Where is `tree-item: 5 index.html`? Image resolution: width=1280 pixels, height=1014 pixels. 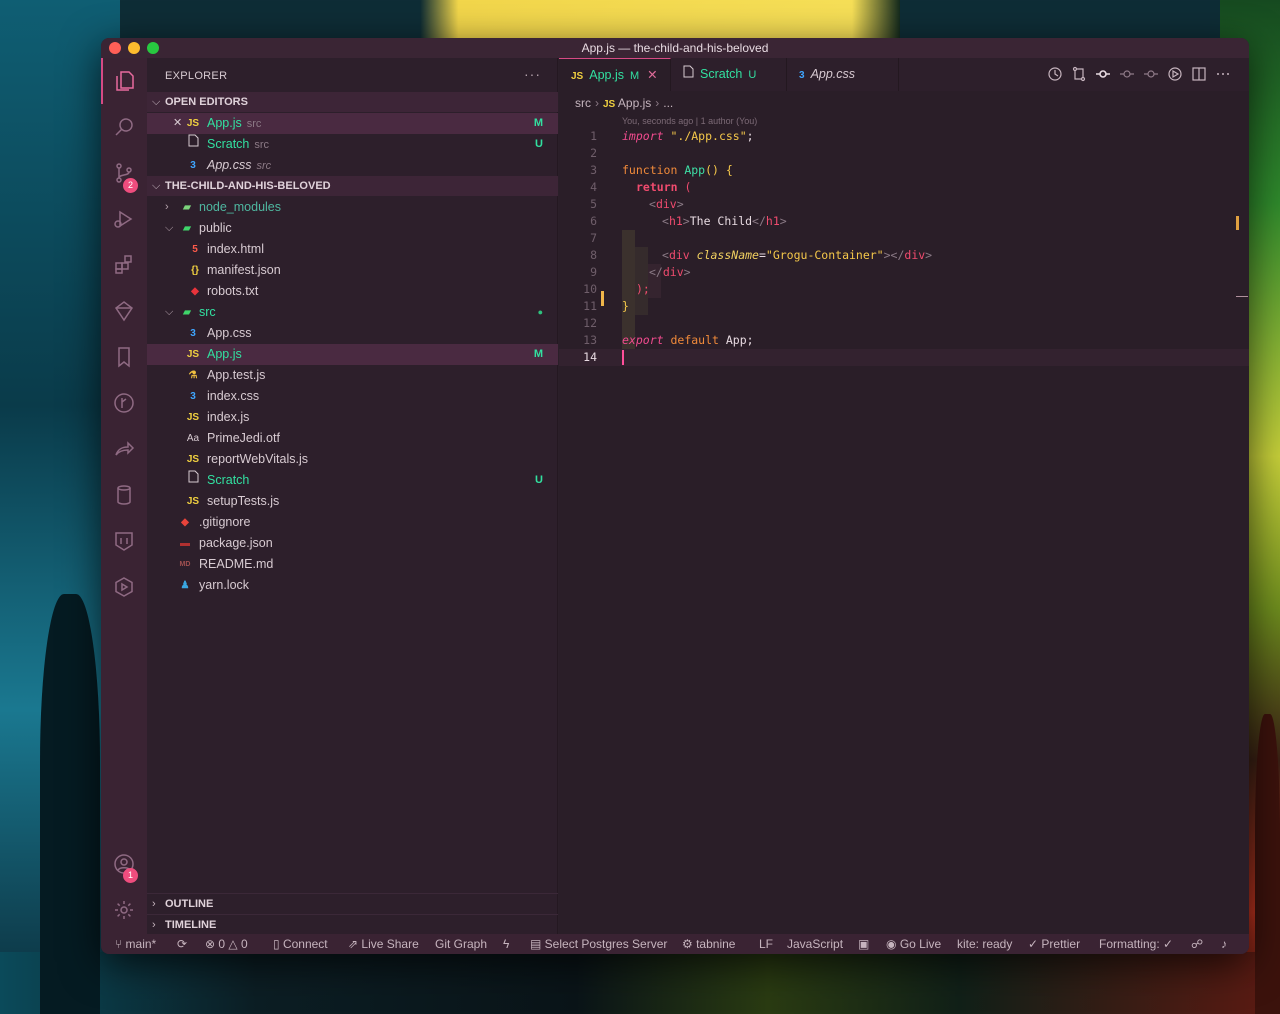 tree-item: 5 index.html is located at coordinates (352, 249).